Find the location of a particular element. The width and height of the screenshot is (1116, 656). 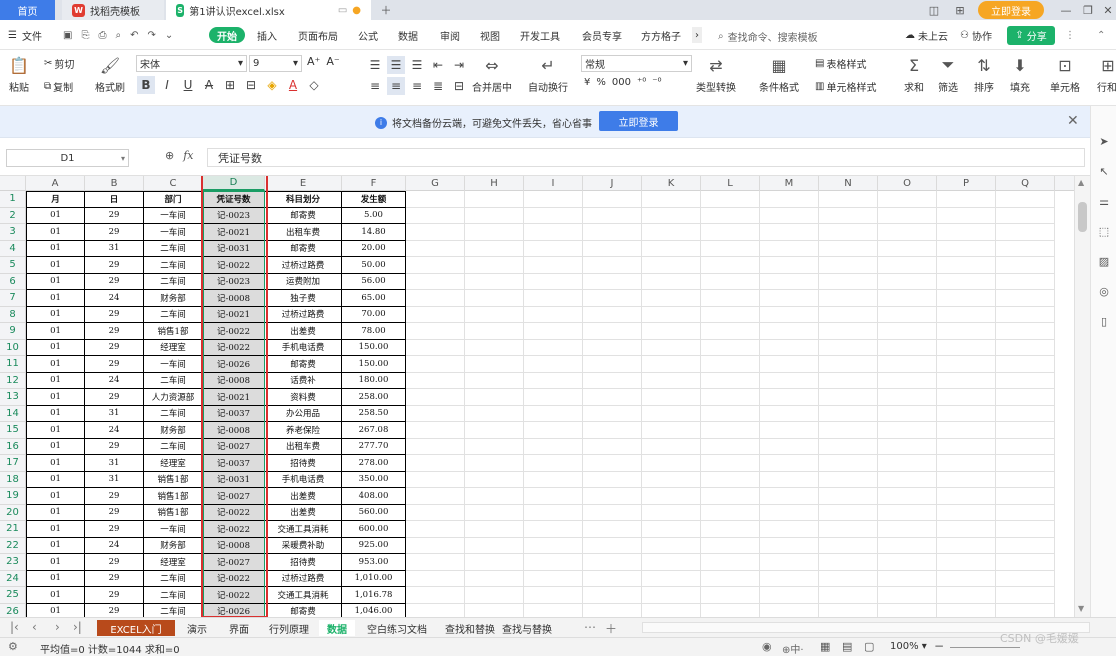

table-cell: 邮寄费 is located at coordinates (303, 215).